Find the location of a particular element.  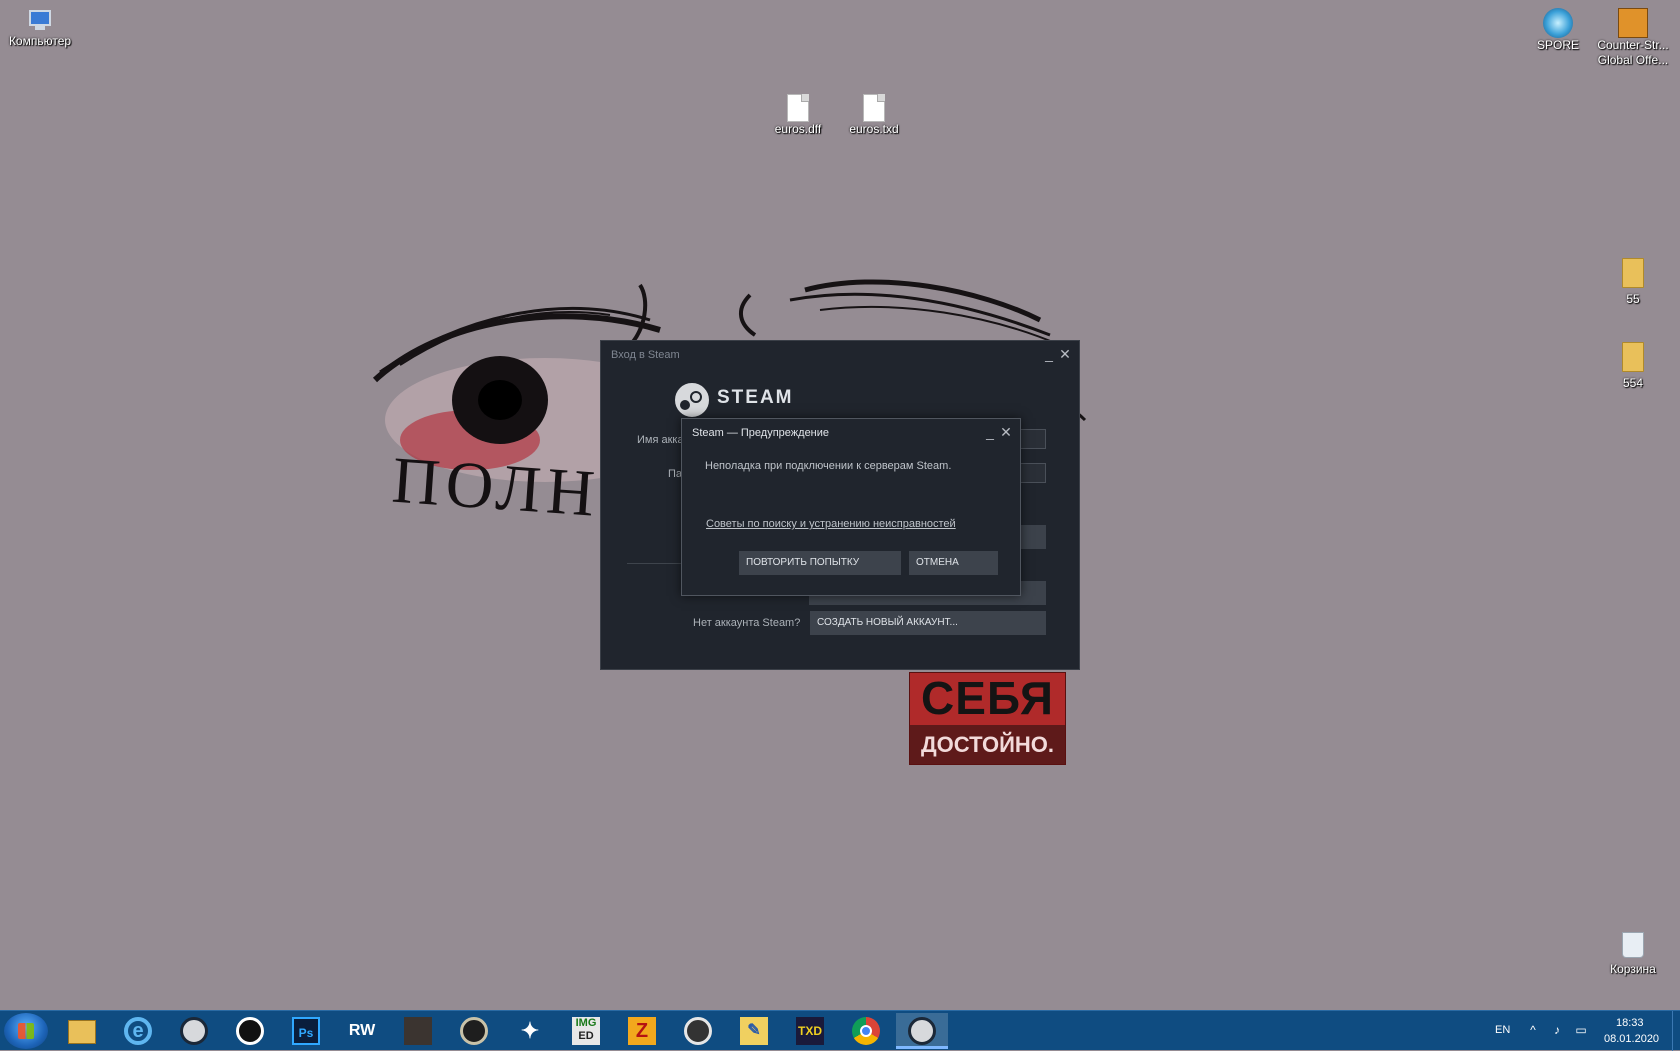

desktop-icon-spore: SPORE is located at coordinates (1558, 30).